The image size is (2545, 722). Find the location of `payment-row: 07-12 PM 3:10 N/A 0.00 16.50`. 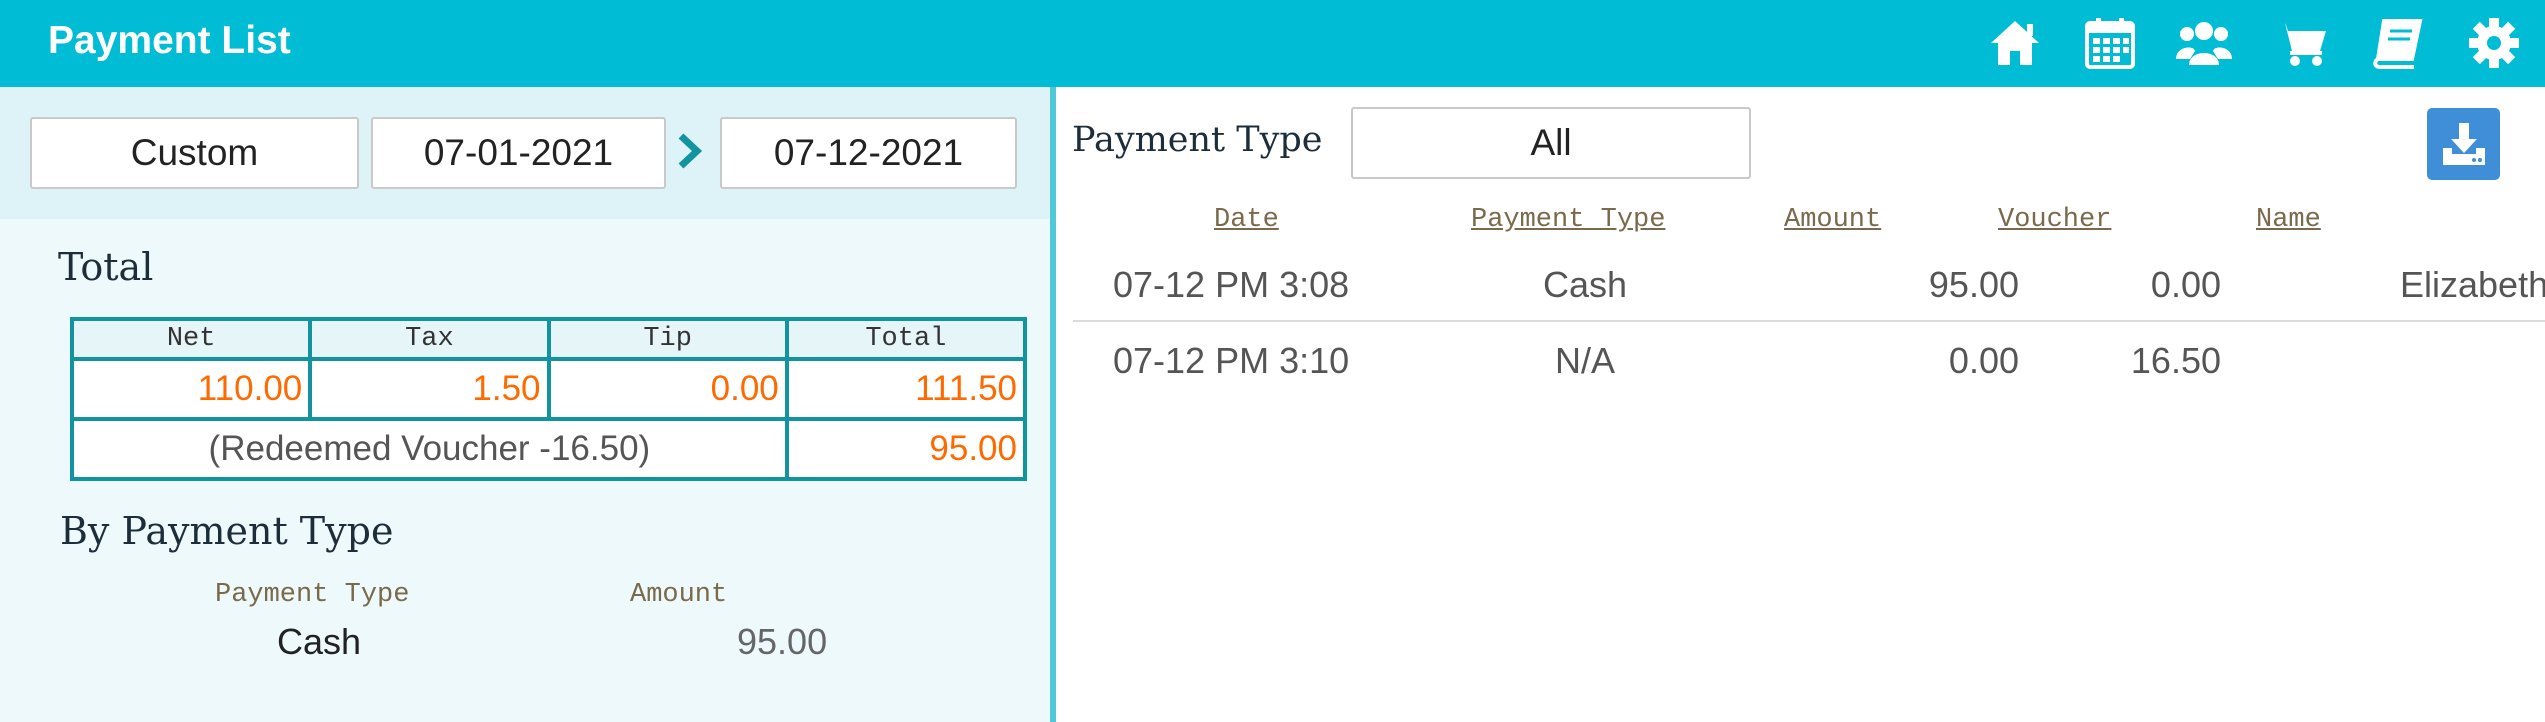

payment-row: 07-12 PM 3:10 N/A 0.00 16.50 is located at coordinates (1809, 361).